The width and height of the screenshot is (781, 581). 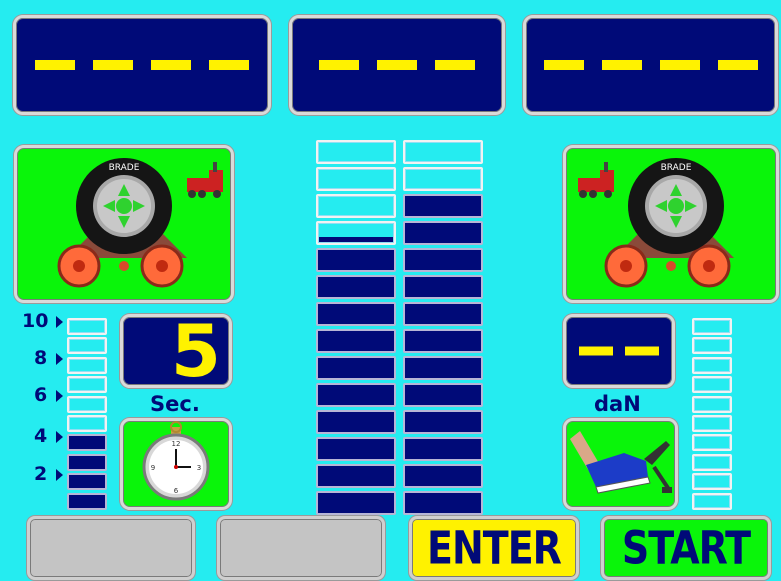 I want to click on left-wheel-panel: BRADE, so click(x=124, y=224).